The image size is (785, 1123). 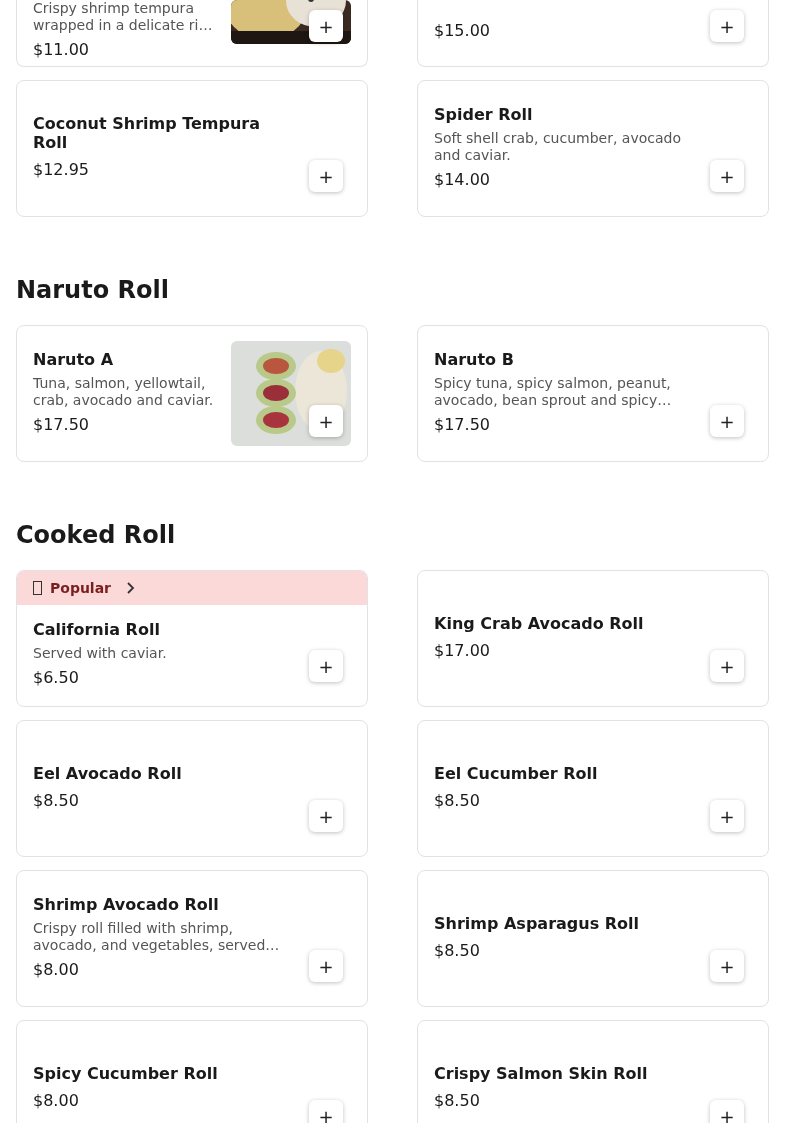 What do you see at coordinates (93, 290) in the screenshot?
I see `section-title: Naruto Roll` at bounding box center [93, 290].